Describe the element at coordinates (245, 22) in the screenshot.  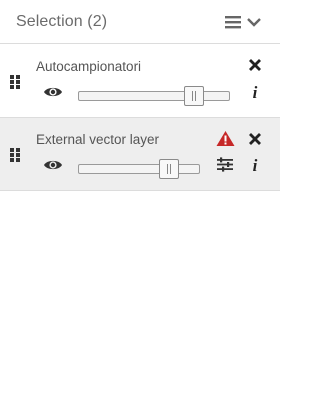
I see `panel-menu-button` at that location.